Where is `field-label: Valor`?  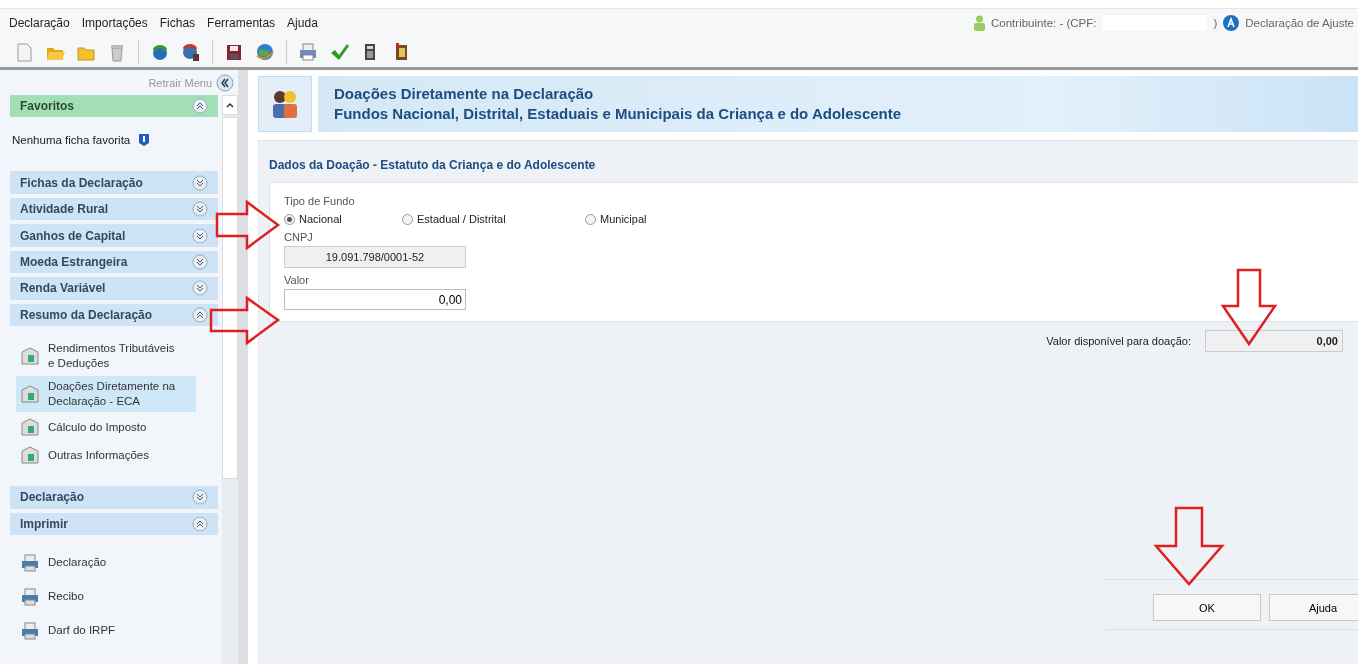 field-label: Valor is located at coordinates (297, 280).